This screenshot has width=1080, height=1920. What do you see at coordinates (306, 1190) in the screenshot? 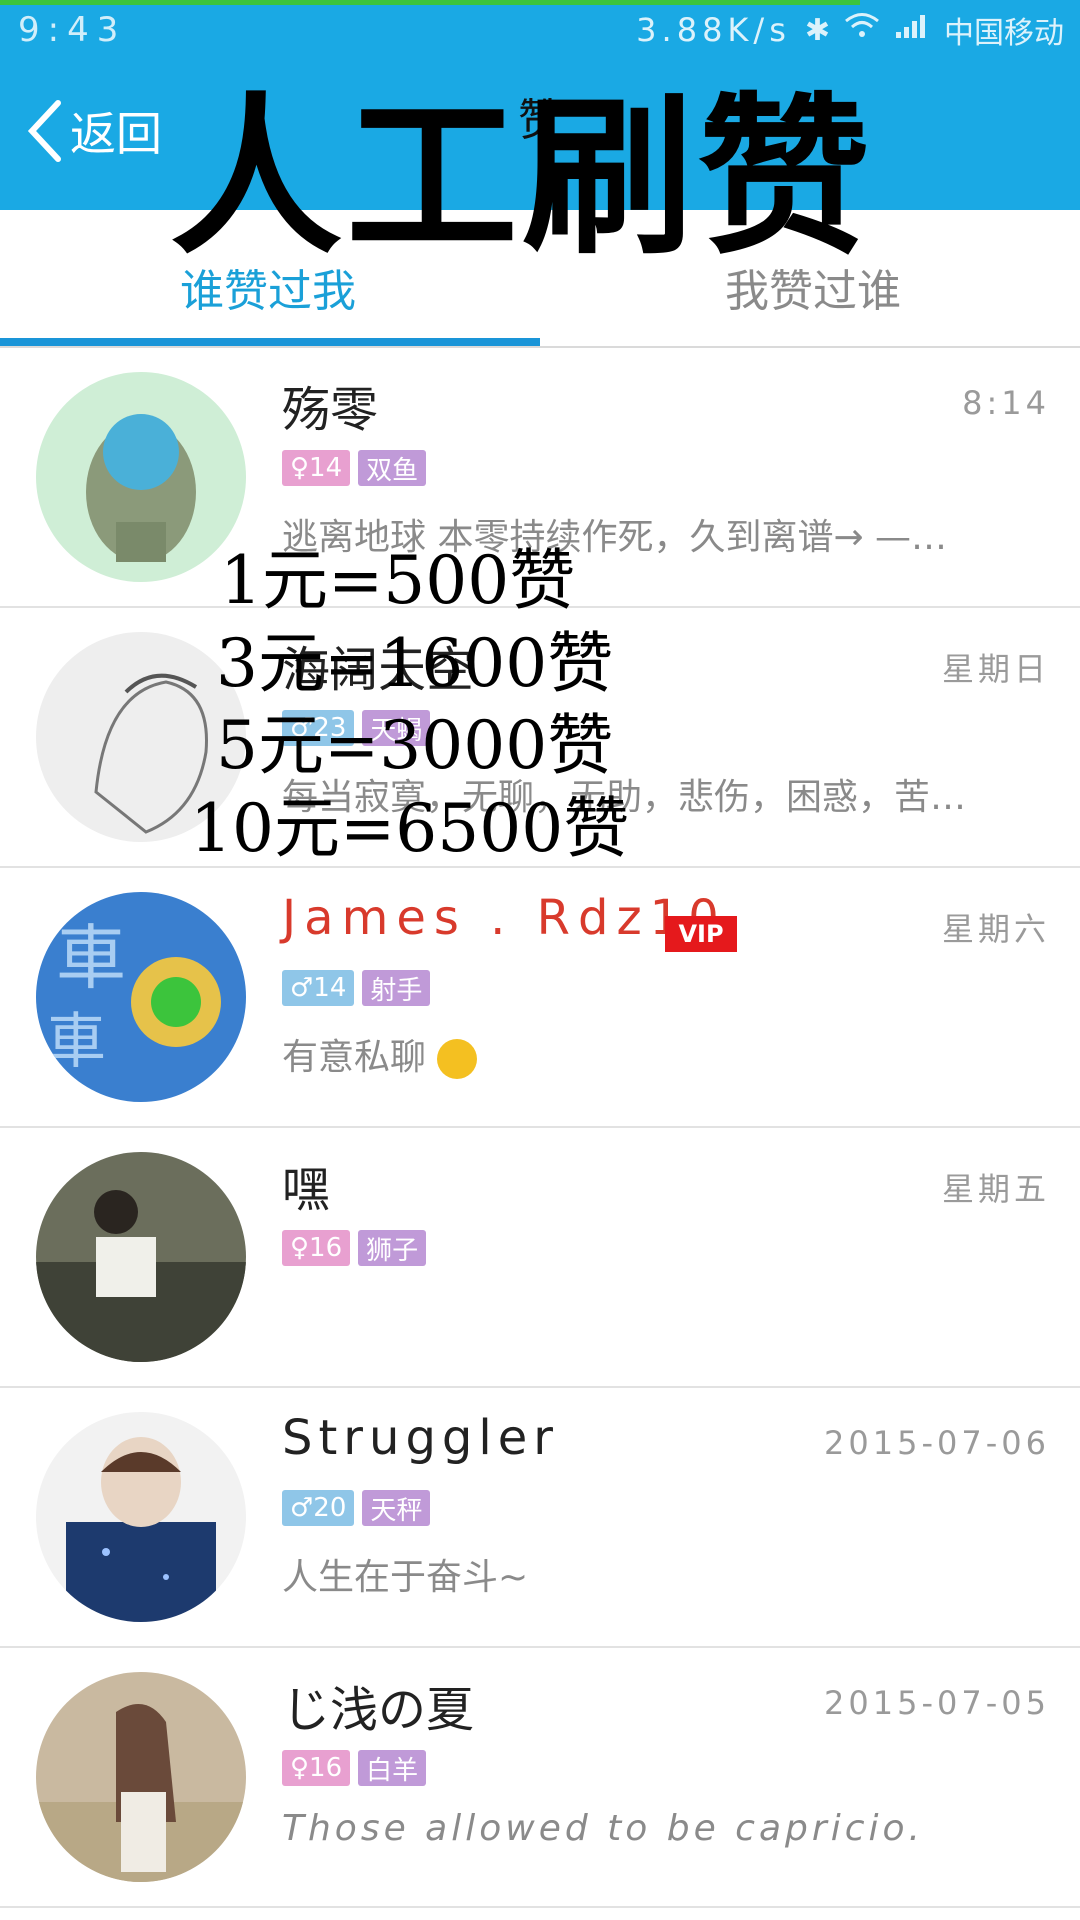
I see `user-name: 嘿` at bounding box center [306, 1190].